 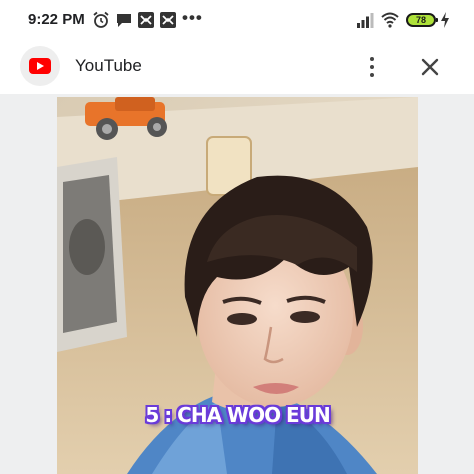 What do you see at coordinates (40, 66) in the screenshot?
I see `youtube-logo-icon` at bounding box center [40, 66].